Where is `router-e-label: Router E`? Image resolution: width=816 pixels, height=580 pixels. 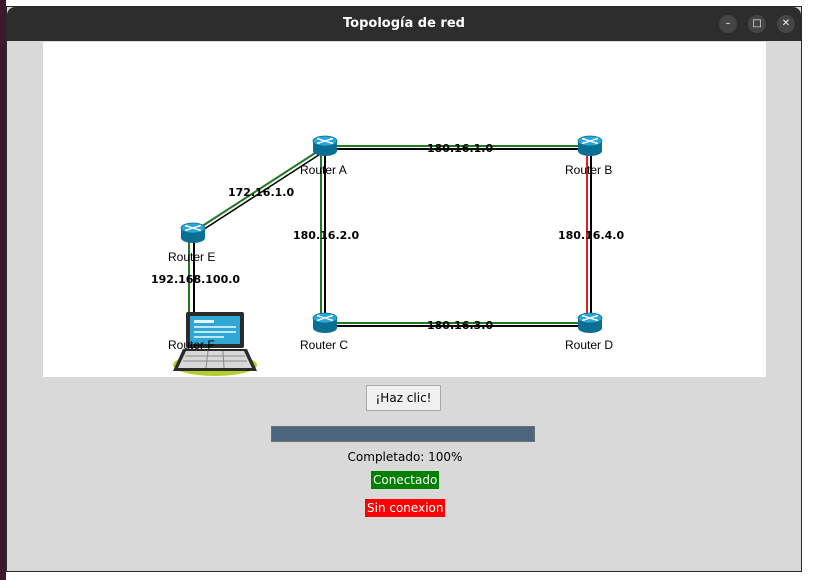 router-e-label: Router E is located at coordinates (191, 257).